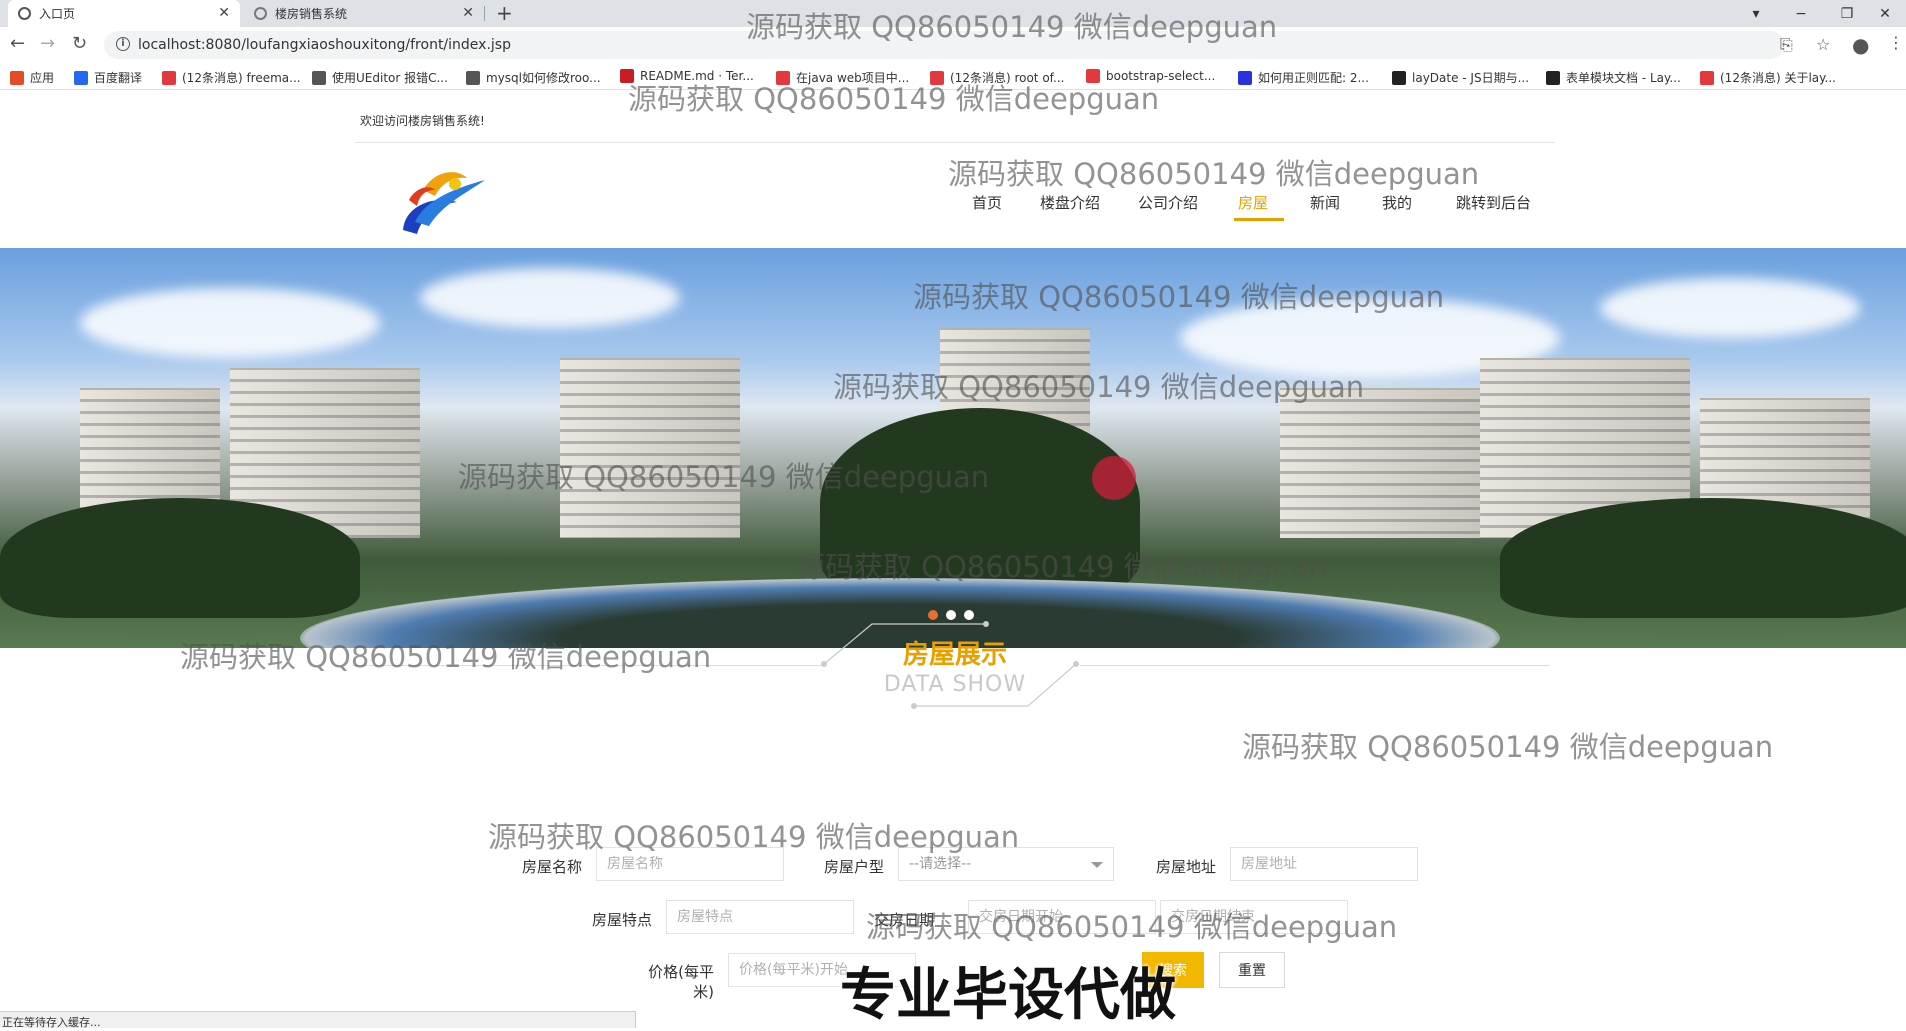 This screenshot has height=1031, width=1906. I want to click on globe-icon, so click(24, 13).